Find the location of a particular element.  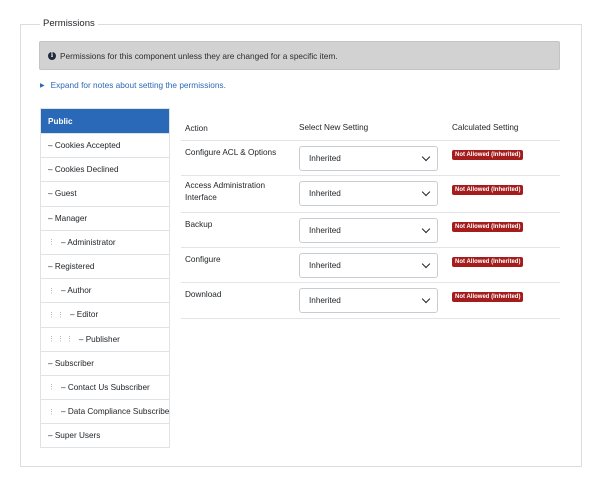

group-item: – Super Users is located at coordinates (105, 435).